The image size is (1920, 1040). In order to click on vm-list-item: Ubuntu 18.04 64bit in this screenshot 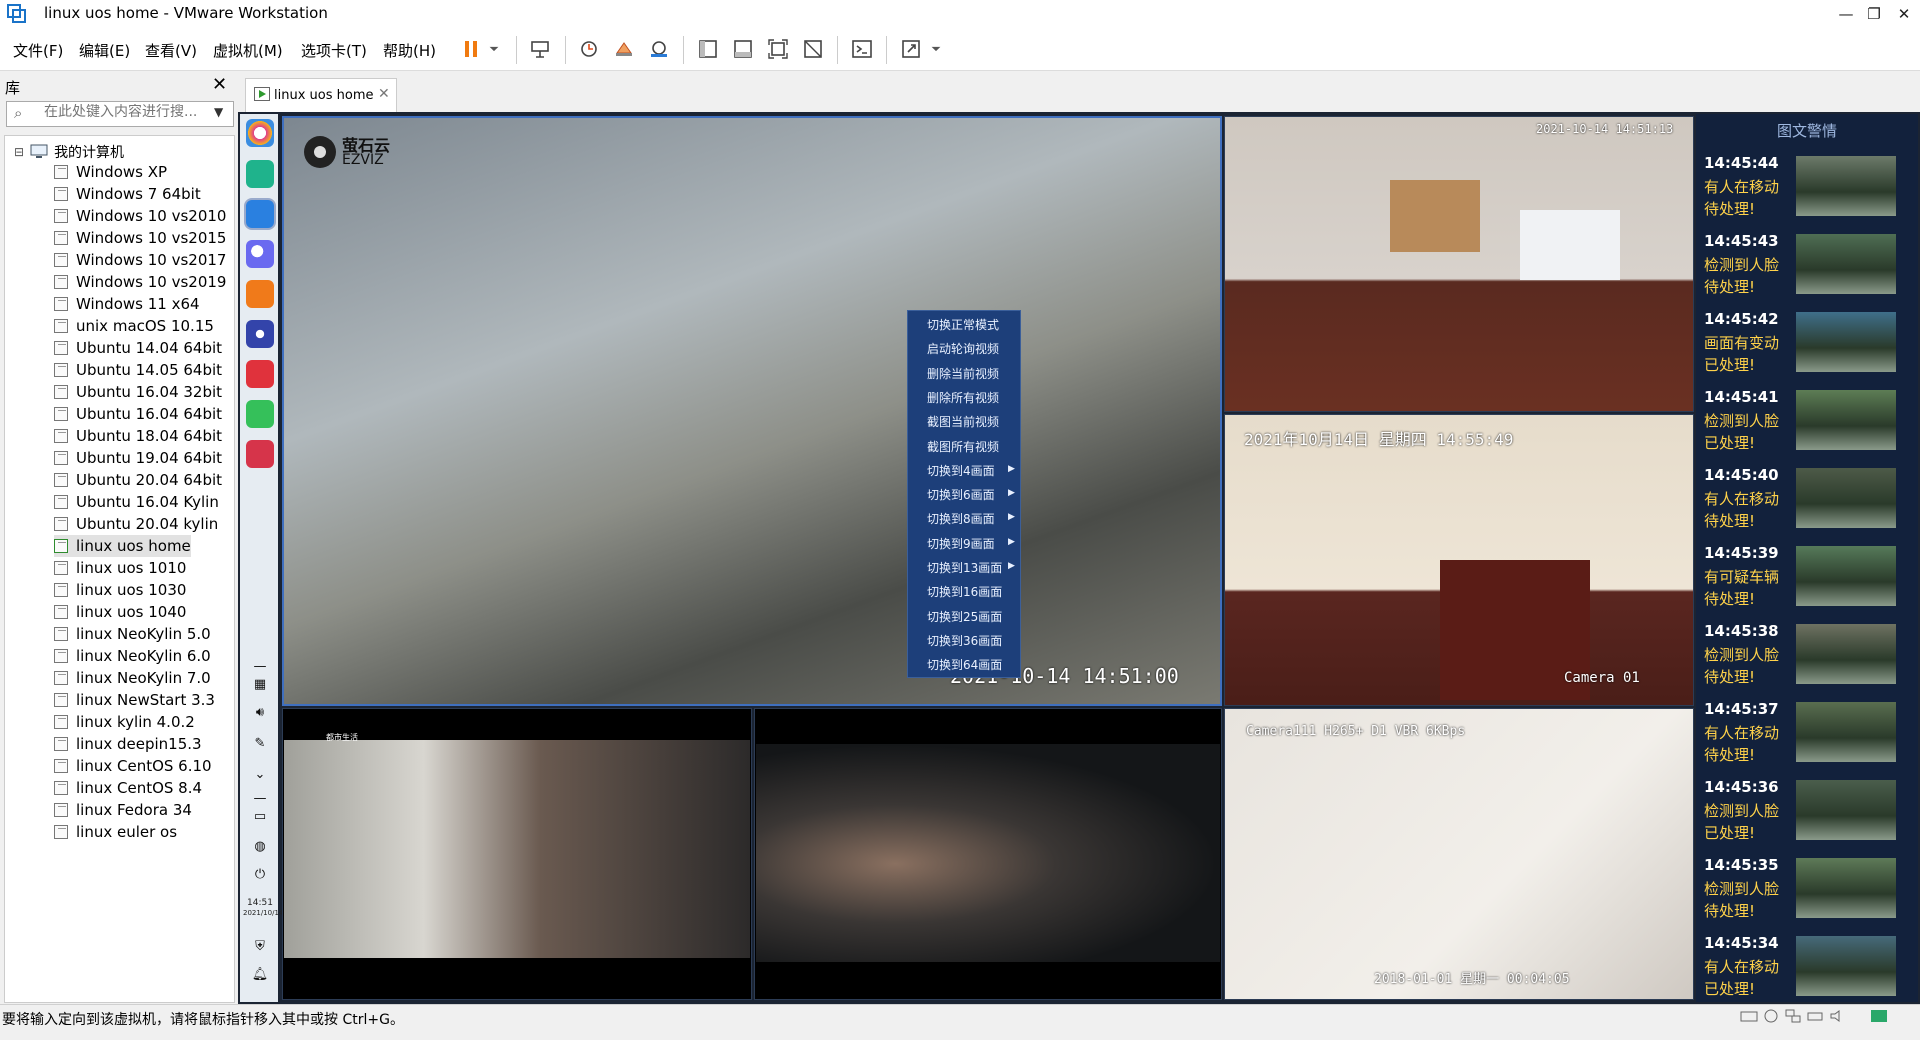, I will do `click(138, 436)`.